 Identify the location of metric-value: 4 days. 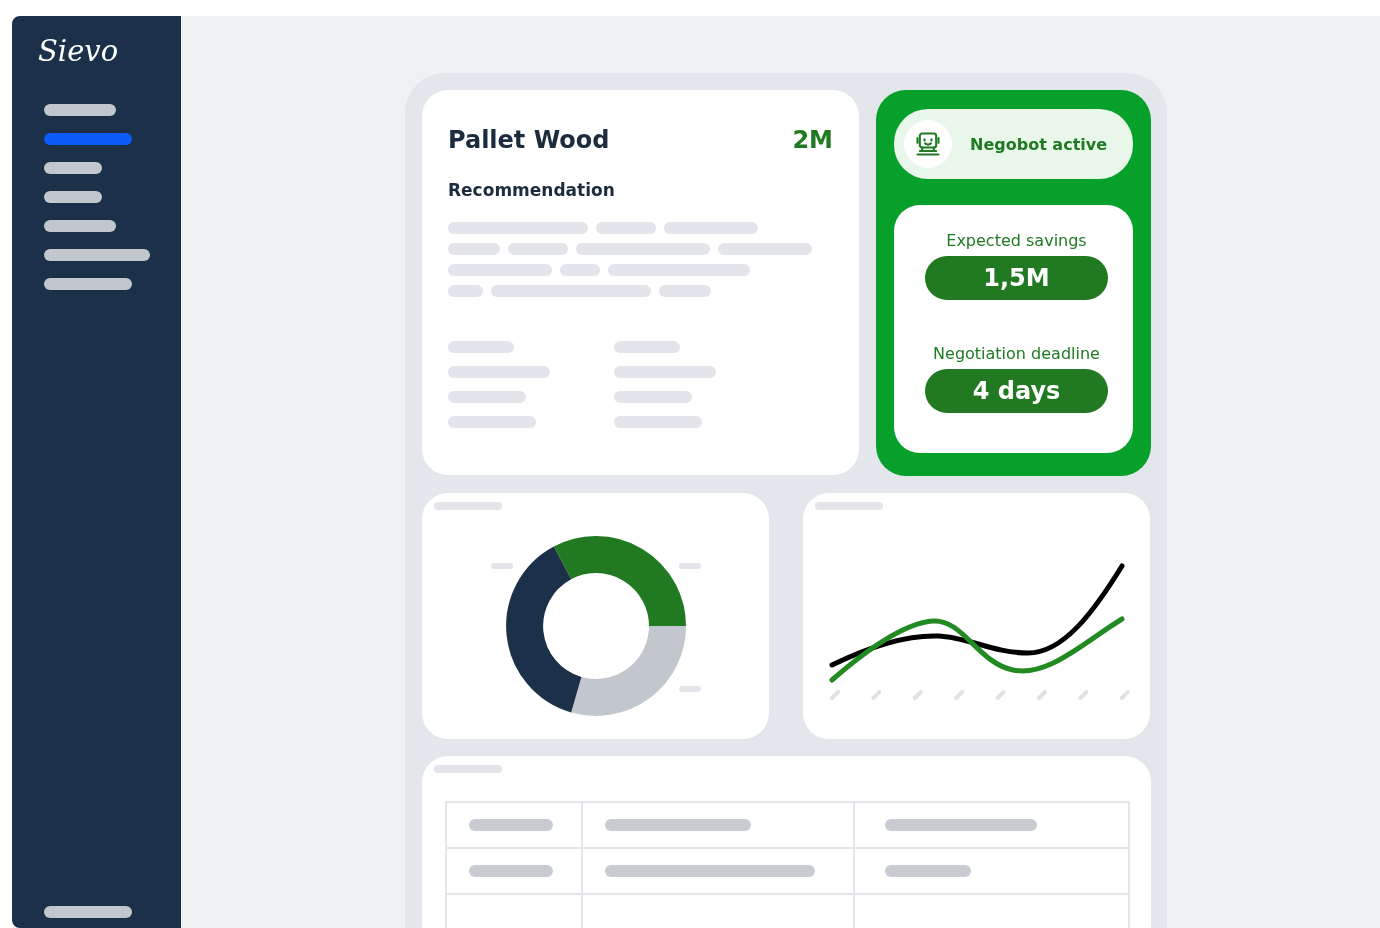
(1016, 391).